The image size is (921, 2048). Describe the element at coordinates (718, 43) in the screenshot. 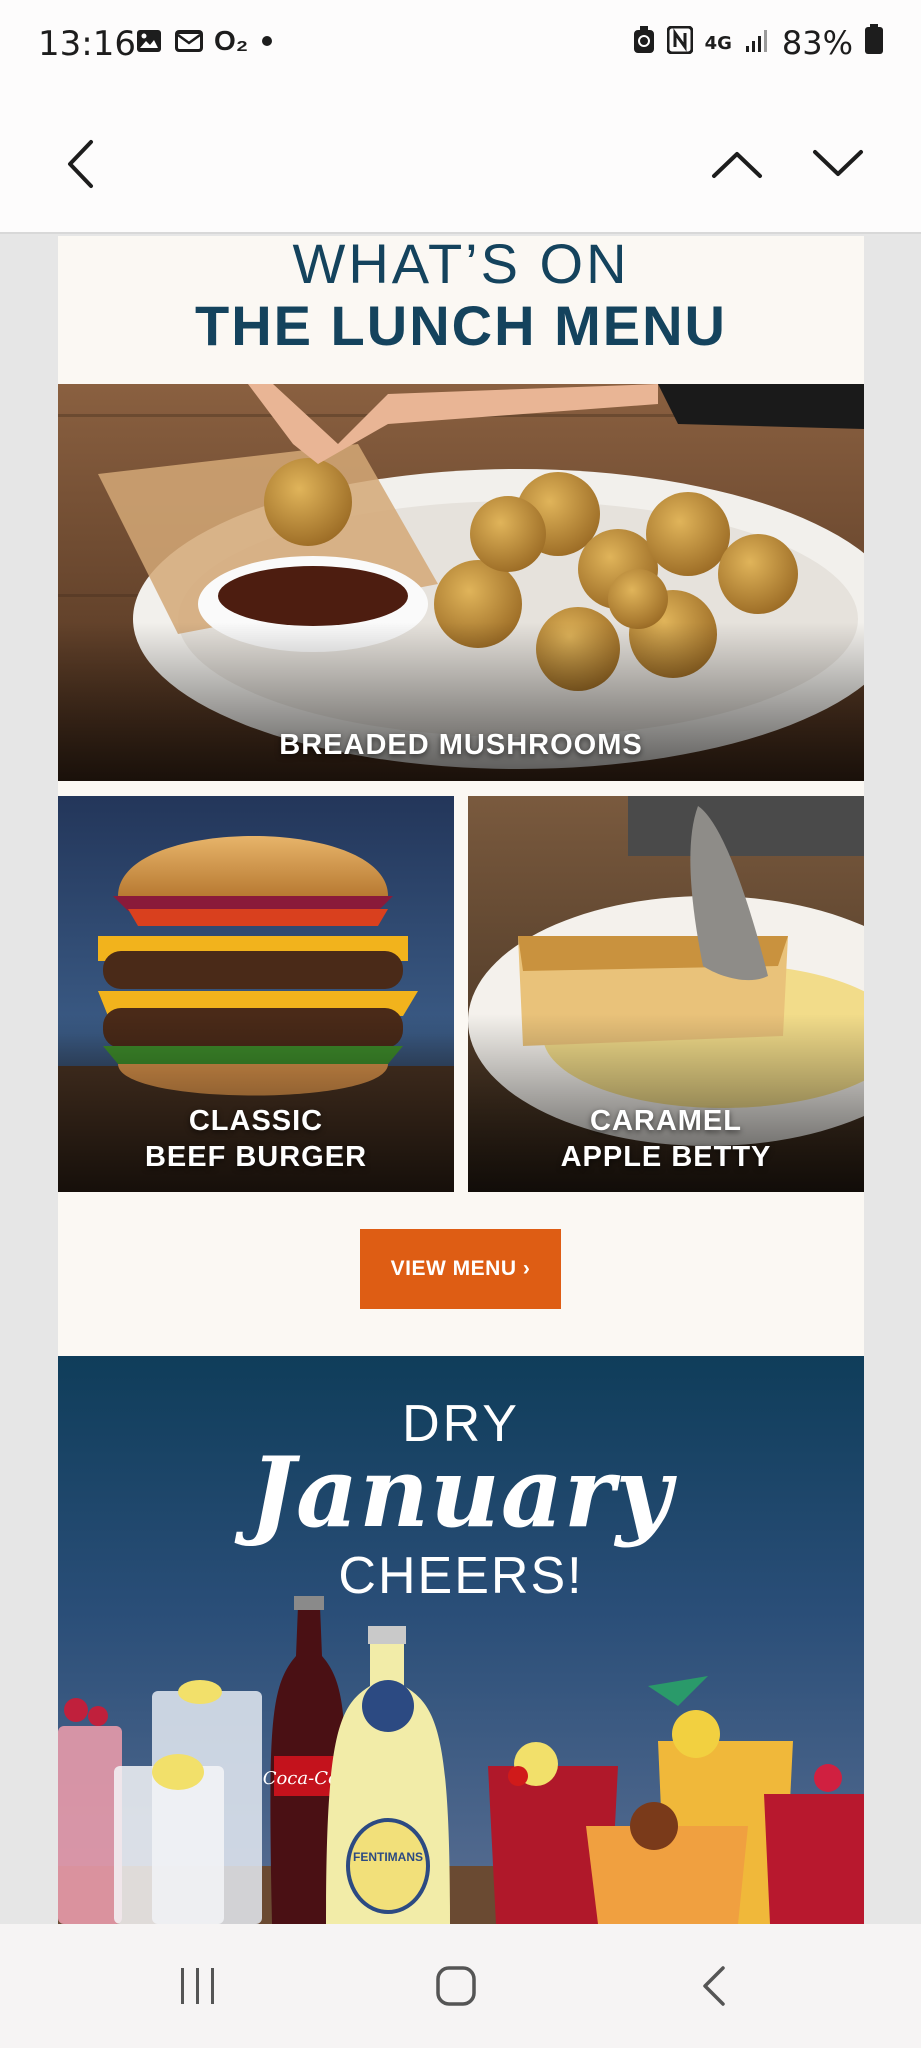

I see `network-icon: 4G` at that location.